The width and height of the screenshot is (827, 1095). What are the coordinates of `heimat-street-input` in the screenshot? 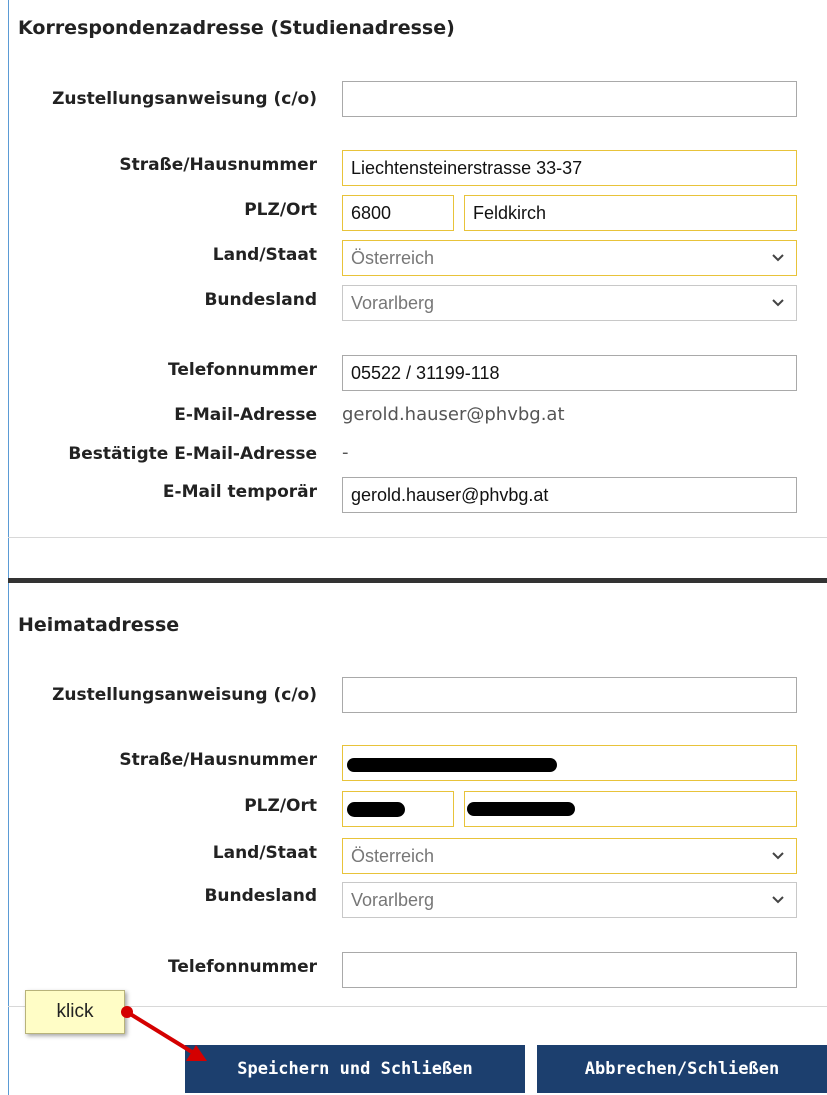 It's located at (569, 763).